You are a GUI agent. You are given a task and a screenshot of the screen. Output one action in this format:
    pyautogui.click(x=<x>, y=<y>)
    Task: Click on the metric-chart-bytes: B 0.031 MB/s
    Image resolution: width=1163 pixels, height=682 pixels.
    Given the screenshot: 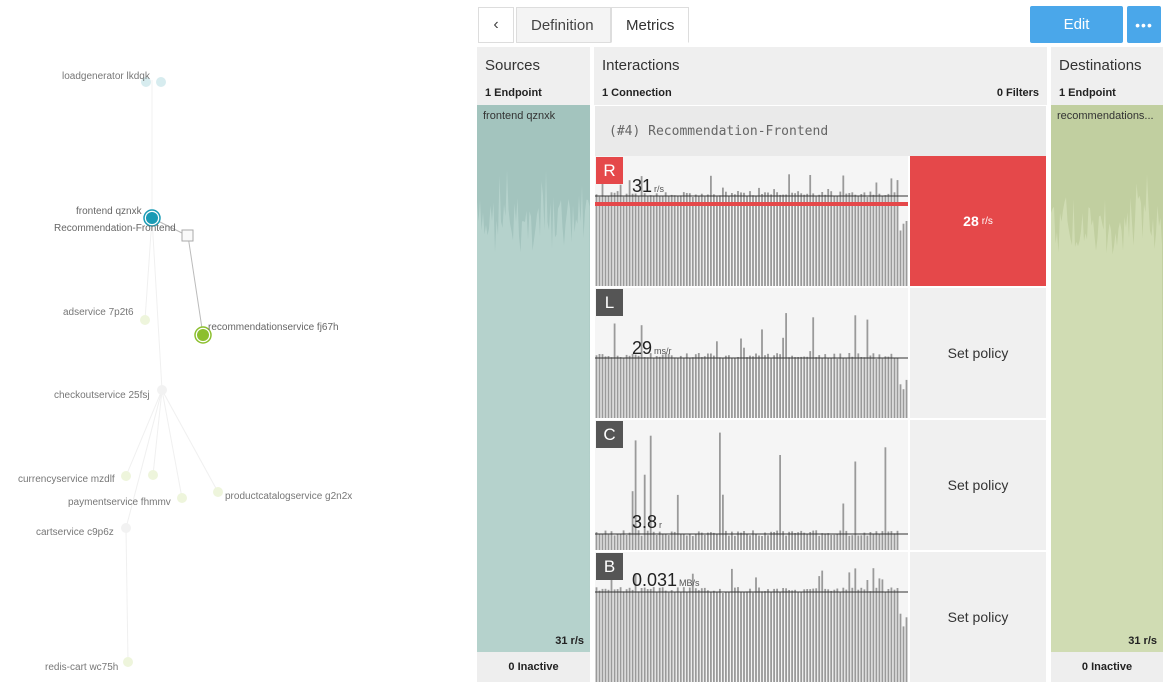 What is the action you would take?
    pyautogui.click(x=751, y=617)
    